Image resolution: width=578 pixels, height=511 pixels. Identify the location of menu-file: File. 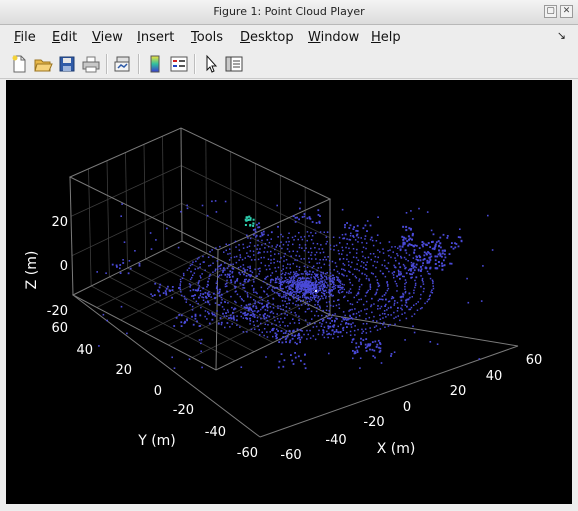
(25, 37).